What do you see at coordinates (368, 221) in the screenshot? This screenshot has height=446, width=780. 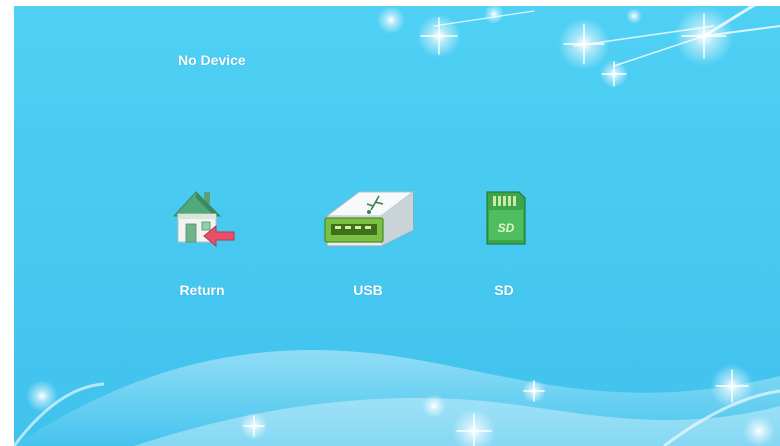 I see `usb-drive-icon` at bounding box center [368, 221].